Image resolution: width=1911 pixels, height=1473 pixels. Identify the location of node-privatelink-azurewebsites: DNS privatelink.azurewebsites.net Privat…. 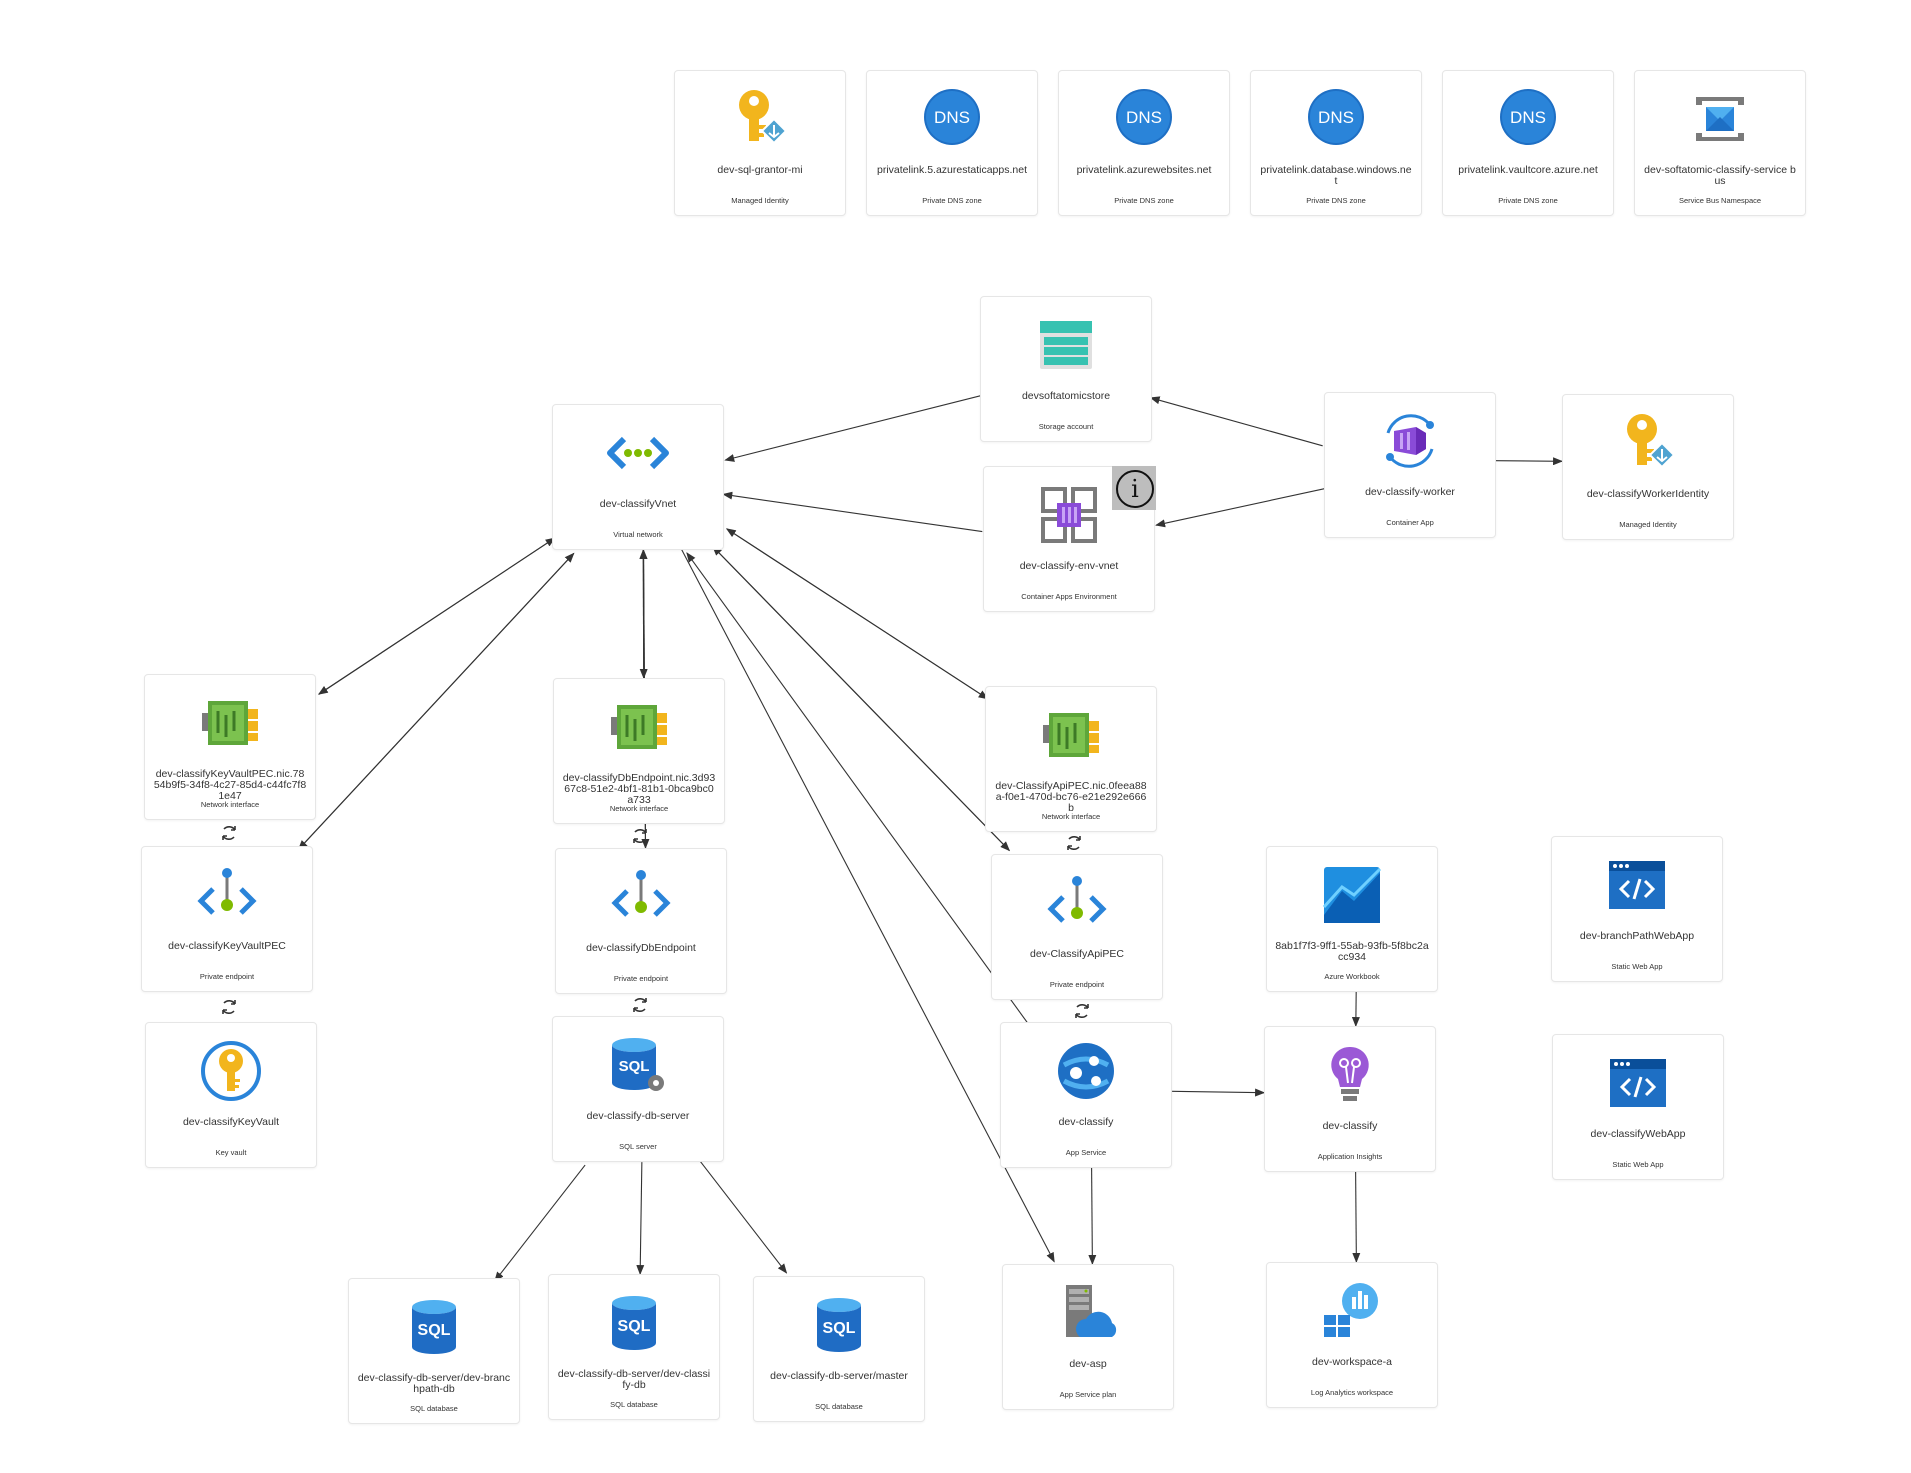
(1144, 143).